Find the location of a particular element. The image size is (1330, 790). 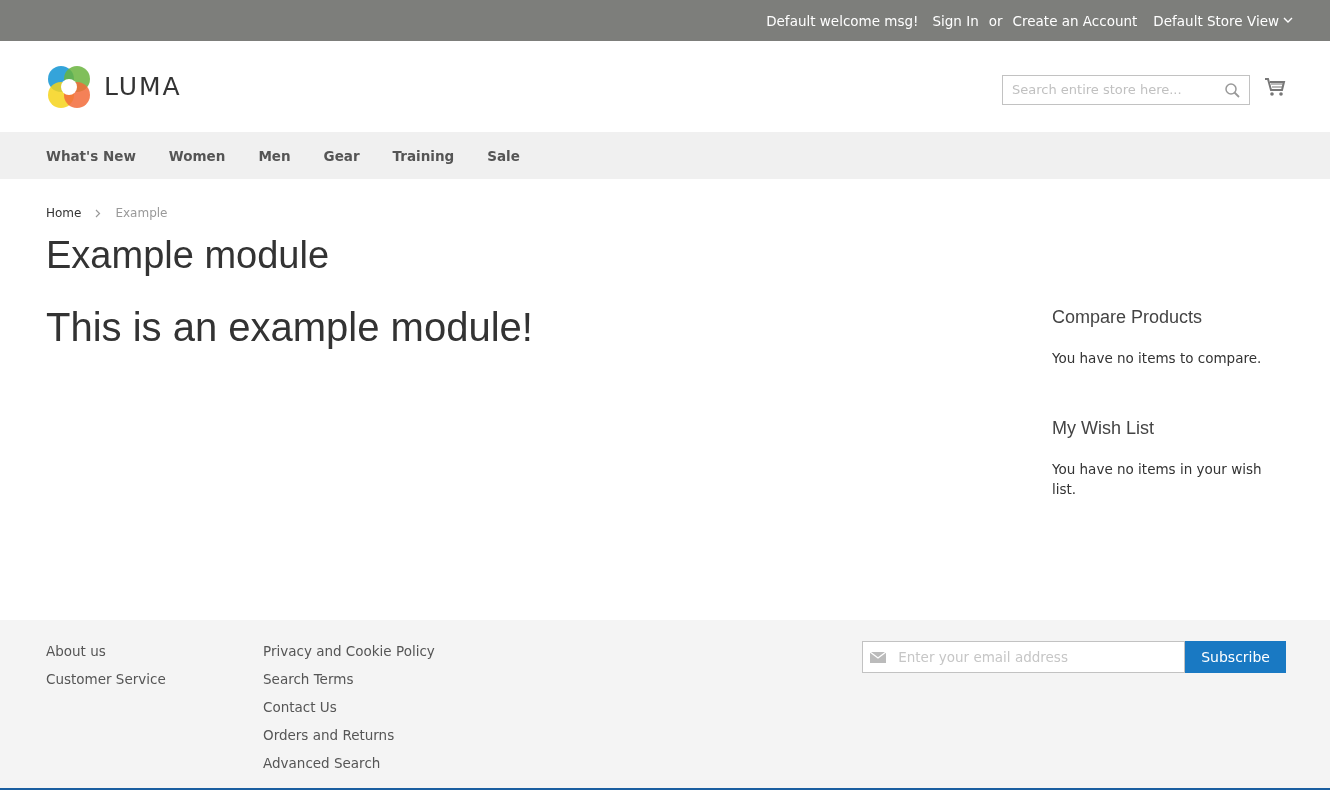

footer-link: Orders and Returns is located at coordinates (371, 735).